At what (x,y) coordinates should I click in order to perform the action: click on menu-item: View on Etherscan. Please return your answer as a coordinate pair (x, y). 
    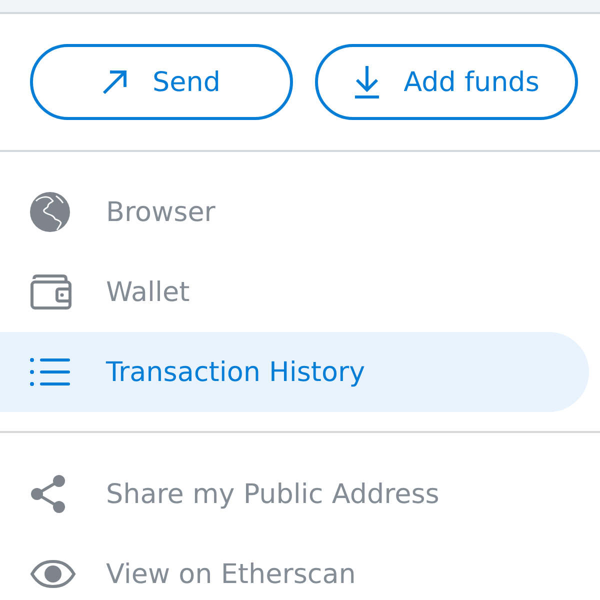
    Looking at the image, I should click on (294, 567).